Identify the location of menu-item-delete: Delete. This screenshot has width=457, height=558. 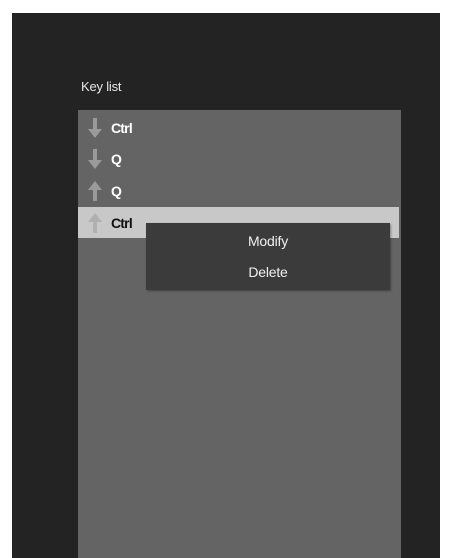
(268, 271).